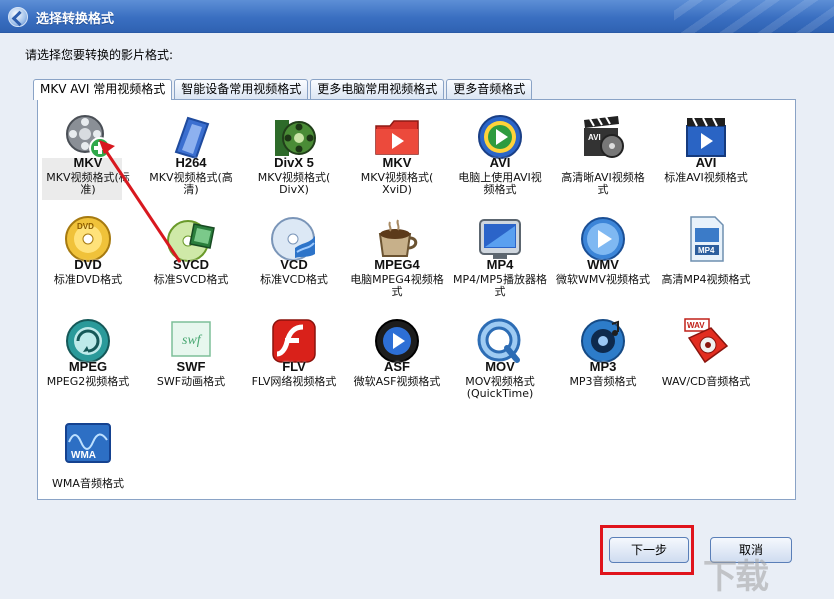 The image size is (834, 599). I want to click on svg-text: AVI, so click(594, 137).